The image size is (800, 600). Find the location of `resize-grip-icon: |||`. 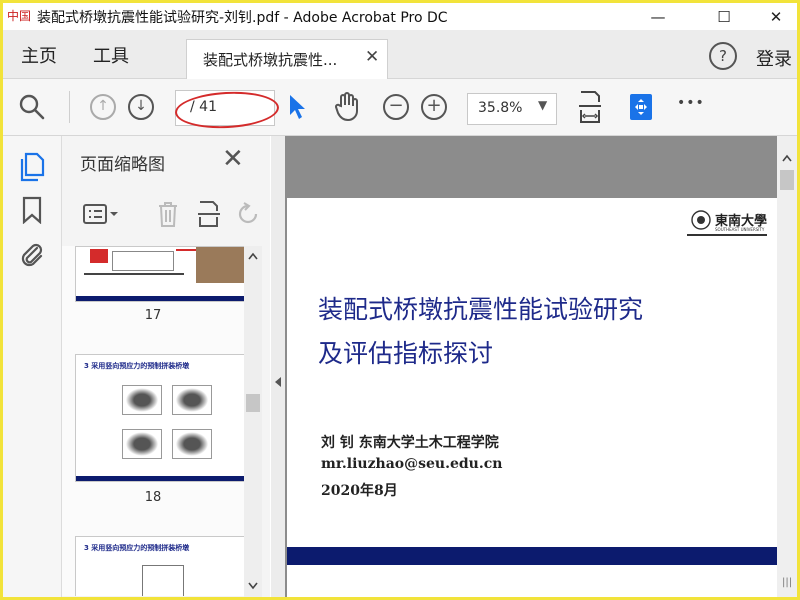

resize-grip-icon: ||| is located at coordinates (787, 582).